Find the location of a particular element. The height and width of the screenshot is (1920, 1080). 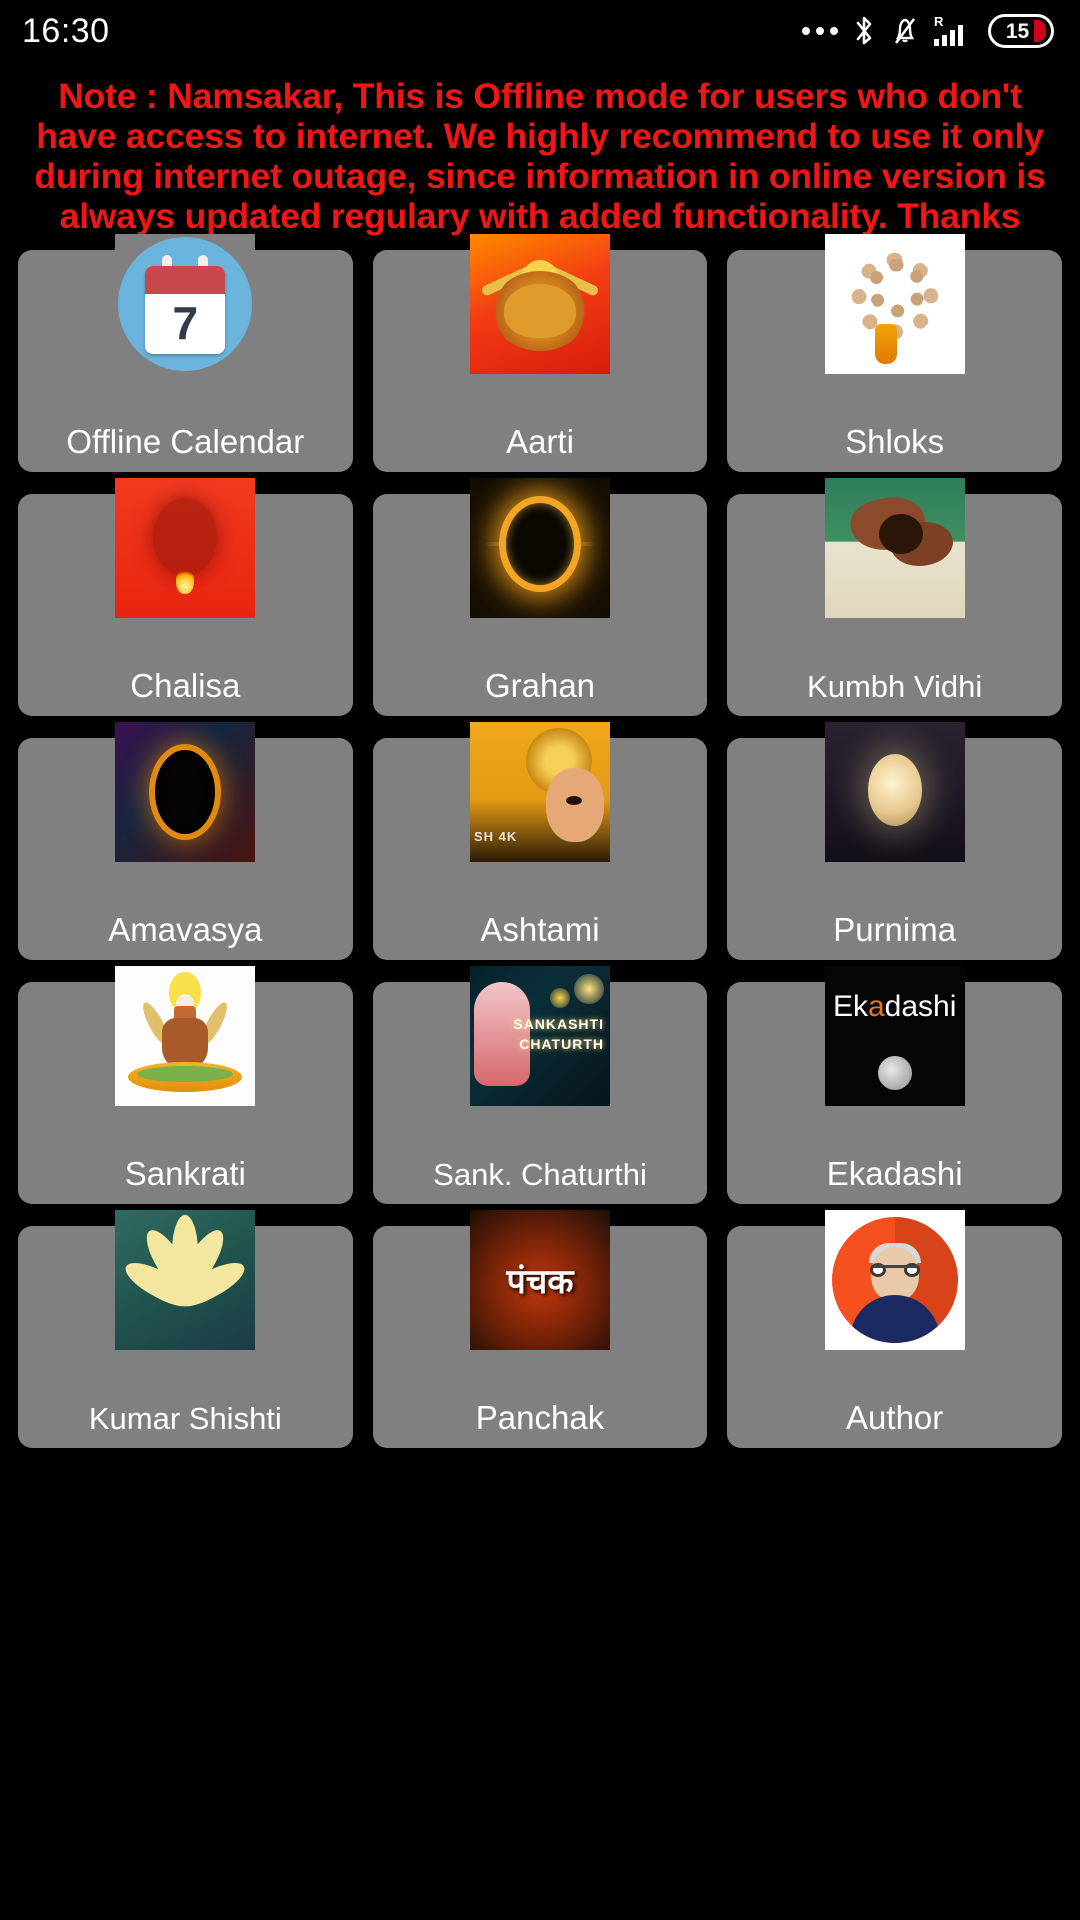

tile-sank-chaturthi: SANKASHTI CHATURTH Sank. Chaturthi is located at coordinates (540, 1085).